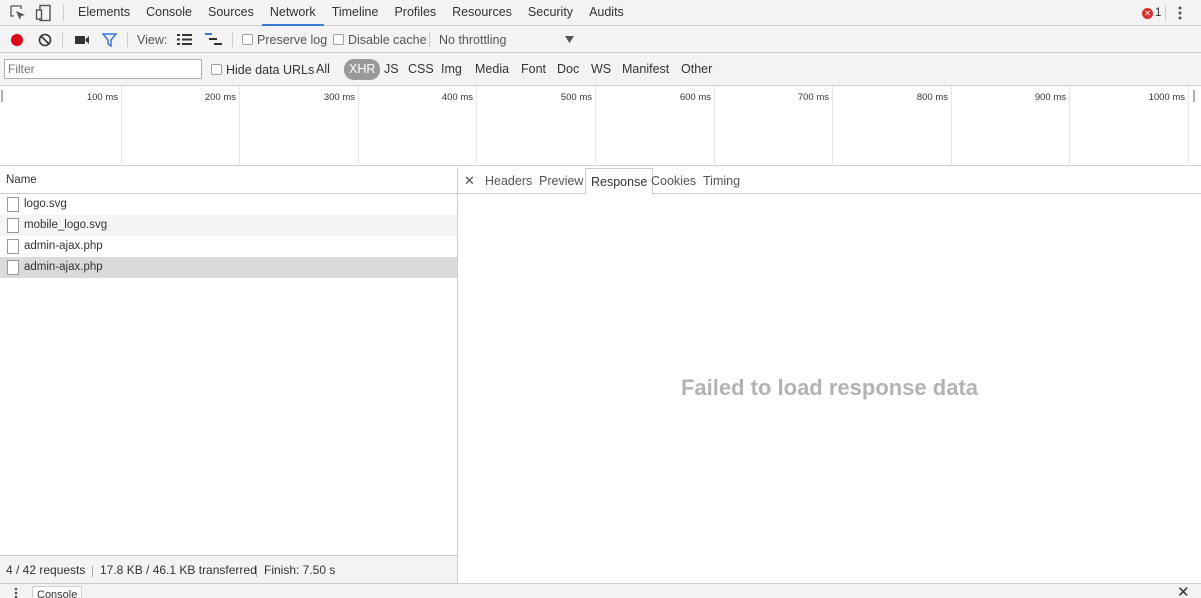 This screenshot has height=598, width=1201. What do you see at coordinates (457, 97) in the screenshot?
I see `overview-tick-label: 400 ms` at bounding box center [457, 97].